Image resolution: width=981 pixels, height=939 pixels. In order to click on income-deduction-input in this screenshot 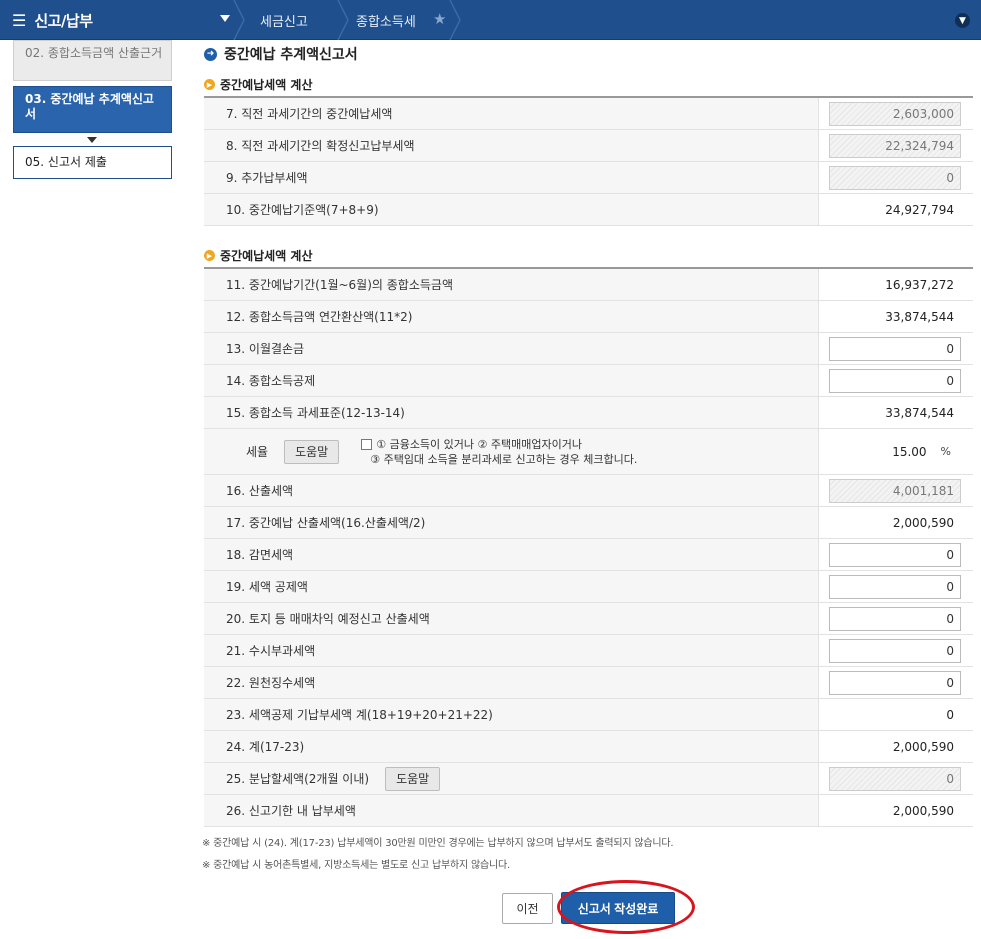, I will do `click(895, 380)`.